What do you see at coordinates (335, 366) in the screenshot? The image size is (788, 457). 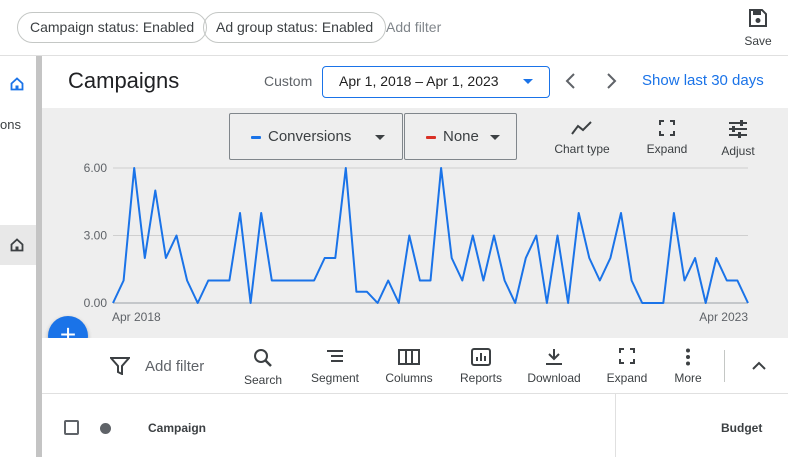 I see `segment-button: Segment` at bounding box center [335, 366].